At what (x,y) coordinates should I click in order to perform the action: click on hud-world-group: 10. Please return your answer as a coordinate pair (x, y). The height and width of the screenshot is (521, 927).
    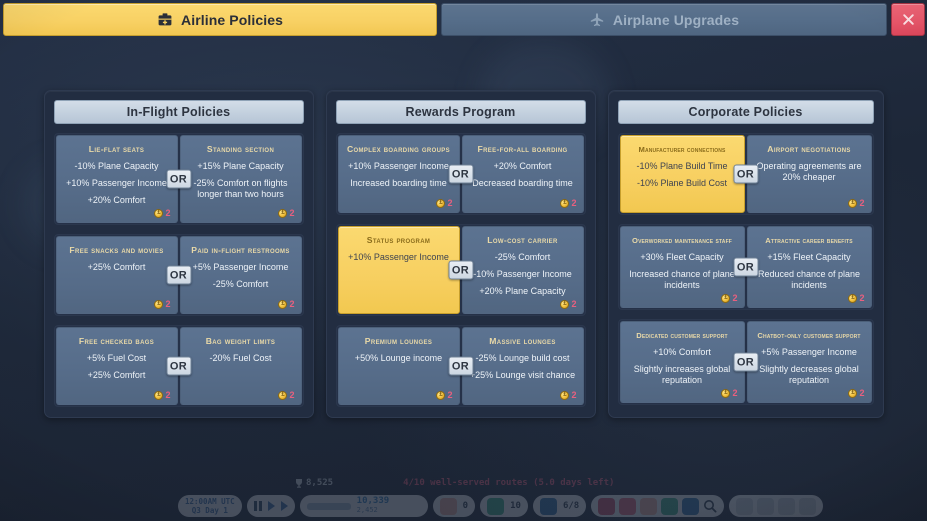
    Looking at the image, I should click on (504, 506).